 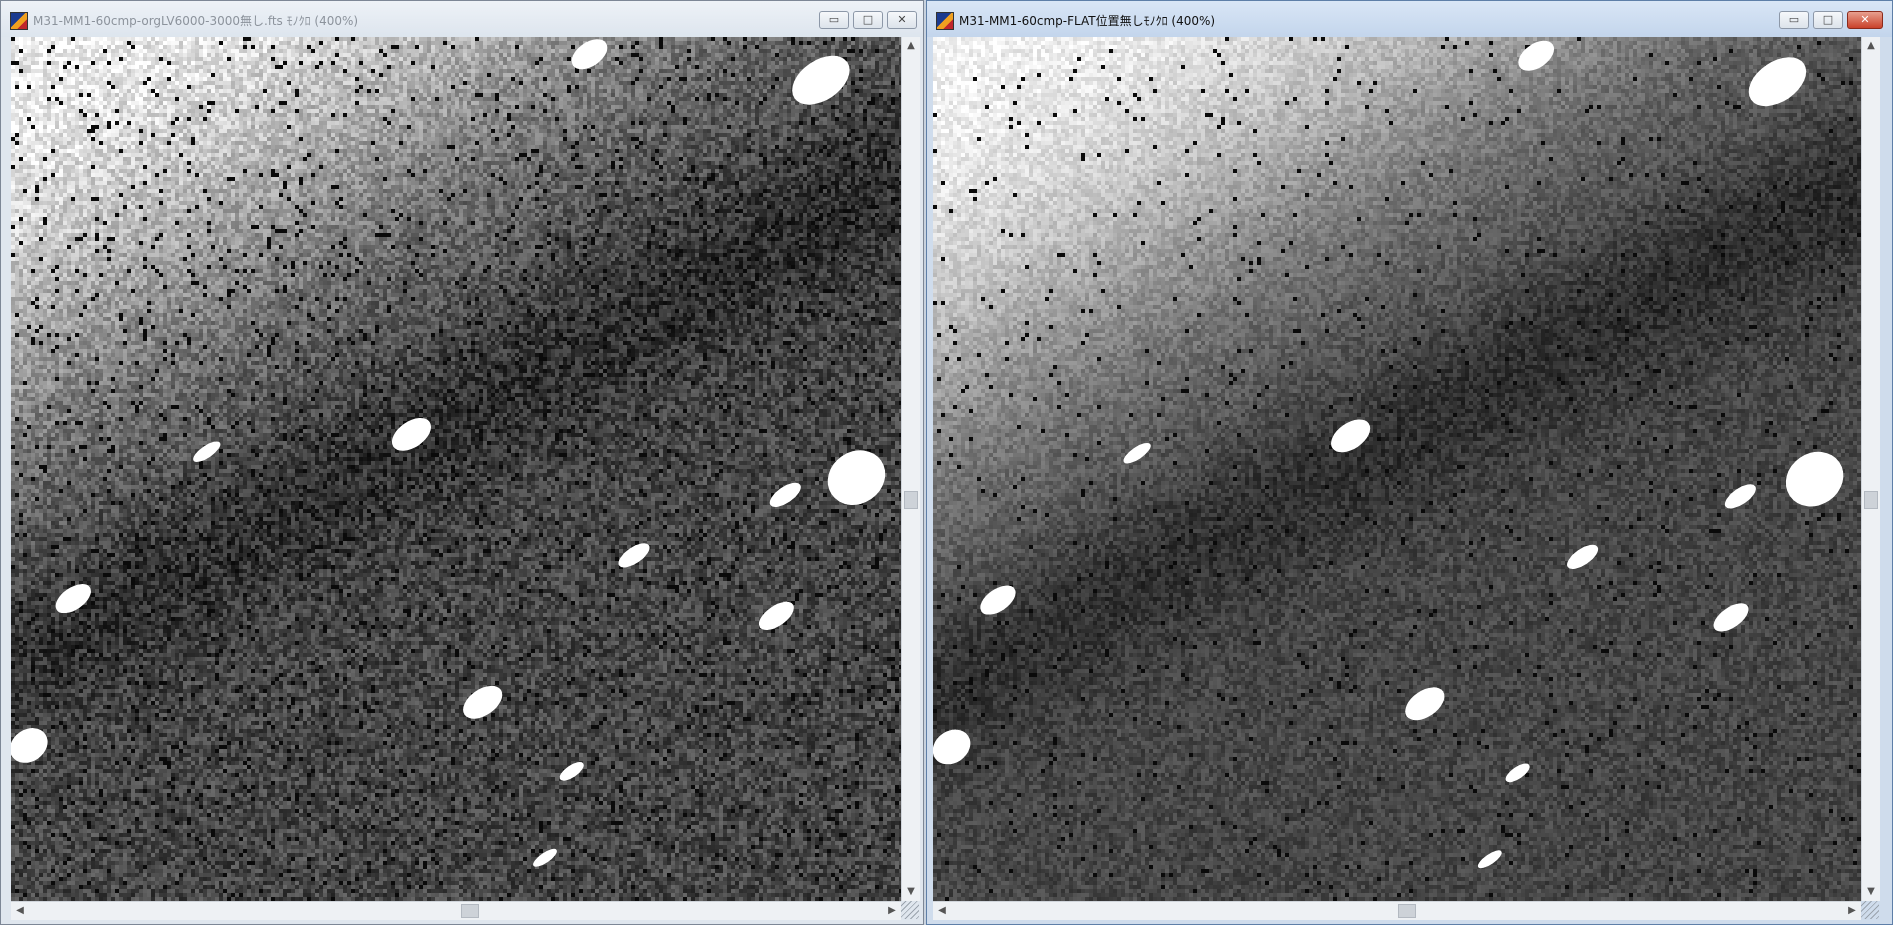 I want to click on scroll-left-button-right: ◀, so click(x=942, y=911).